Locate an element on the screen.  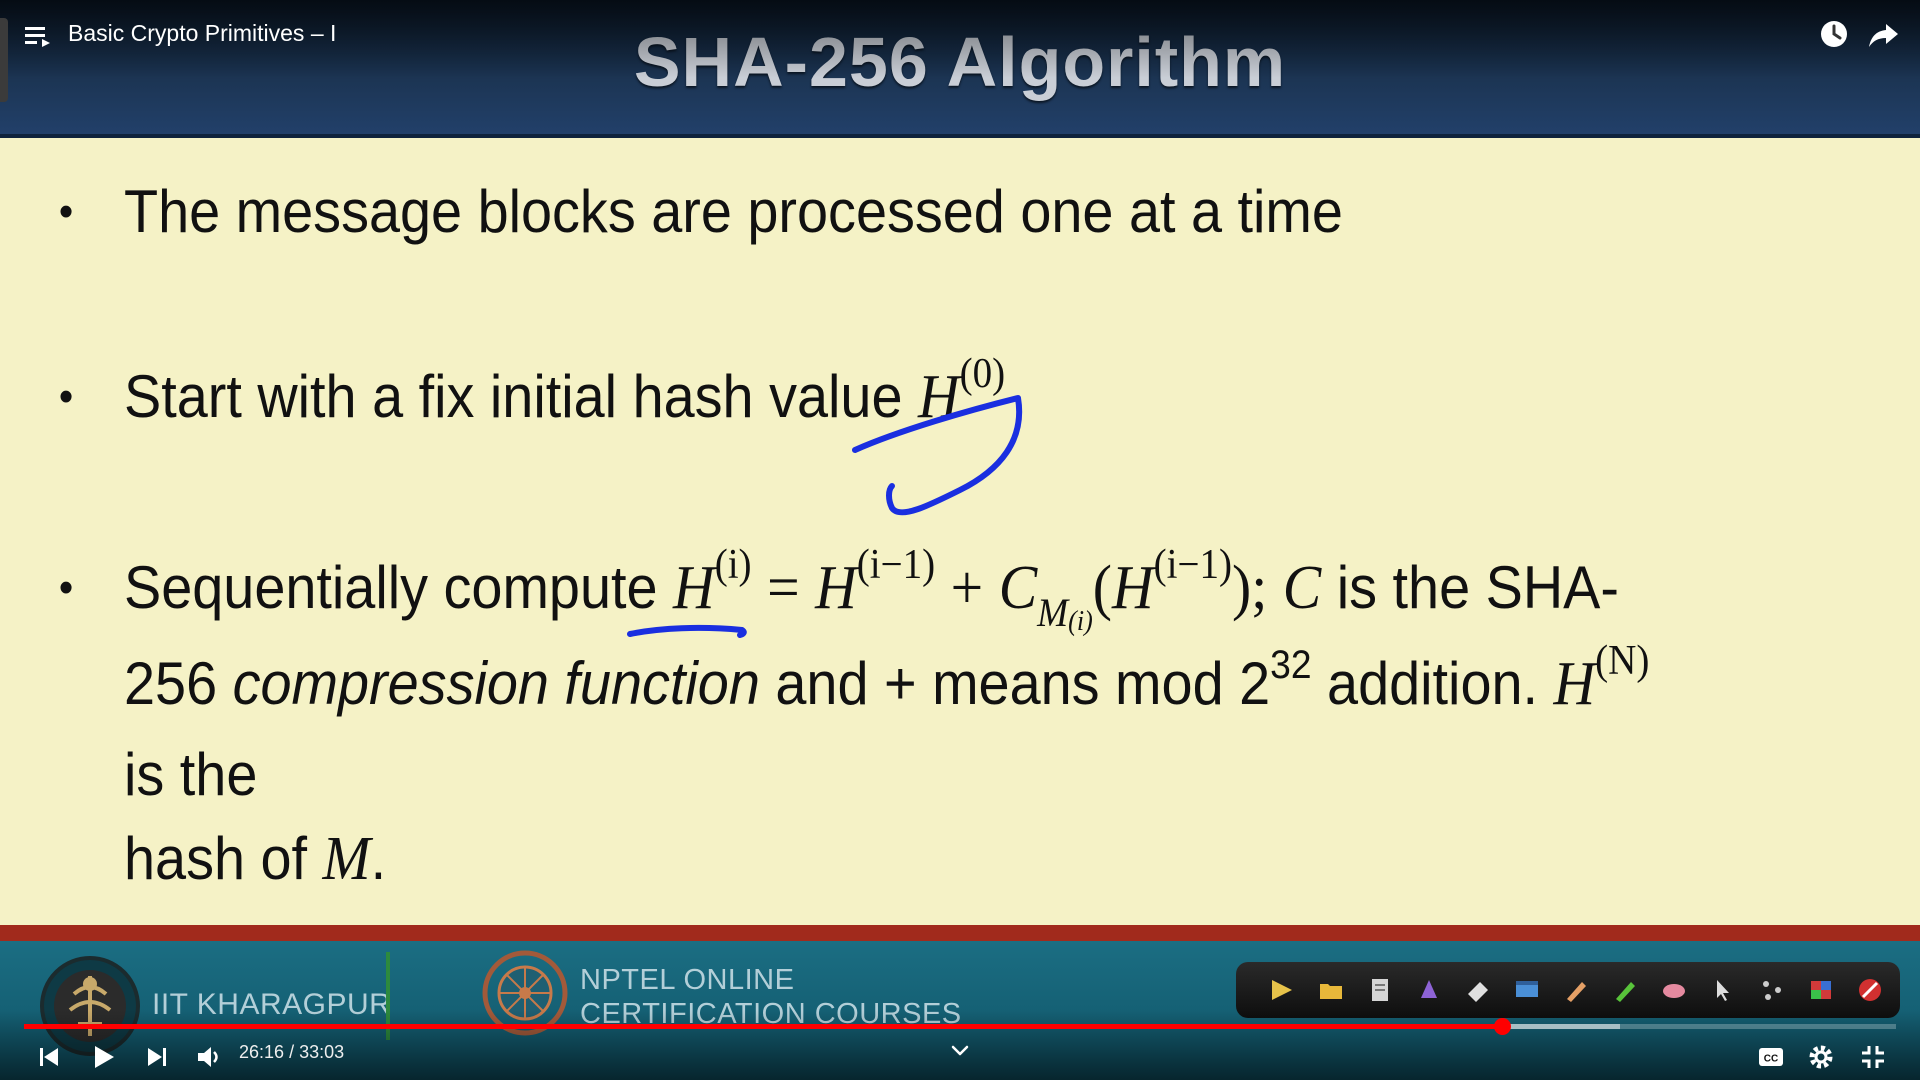
settings-icon is located at coordinates (1821, 1057).